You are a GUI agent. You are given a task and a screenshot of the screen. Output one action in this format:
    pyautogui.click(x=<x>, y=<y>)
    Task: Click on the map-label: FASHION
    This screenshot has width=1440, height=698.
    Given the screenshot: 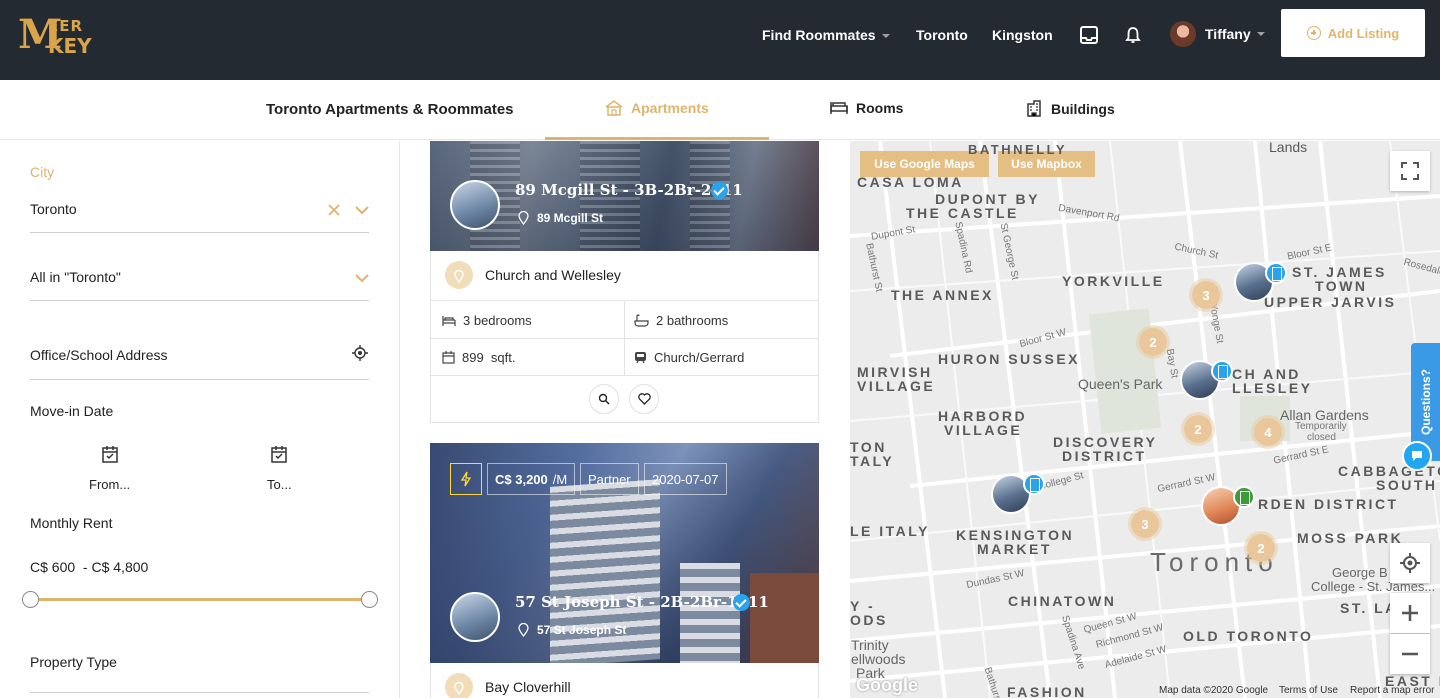 What is the action you would take?
    pyautogui.click(x=1047, y=691)
    